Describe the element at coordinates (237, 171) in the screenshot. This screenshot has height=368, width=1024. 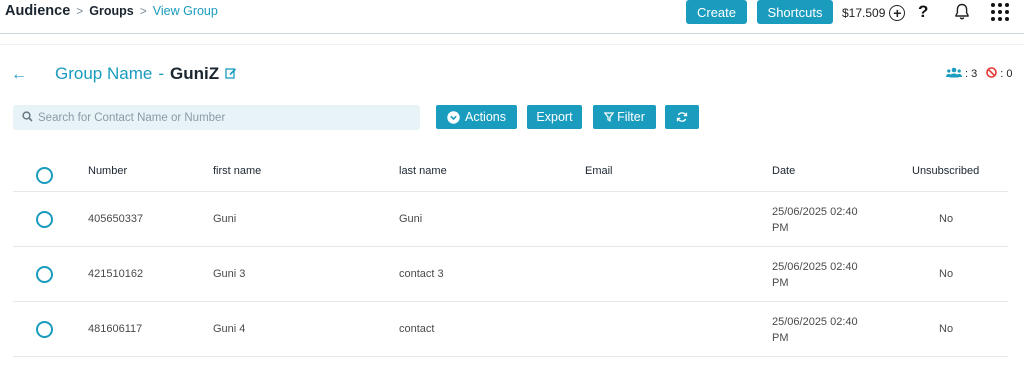
I see `column-header-first-name: first name` at that location.